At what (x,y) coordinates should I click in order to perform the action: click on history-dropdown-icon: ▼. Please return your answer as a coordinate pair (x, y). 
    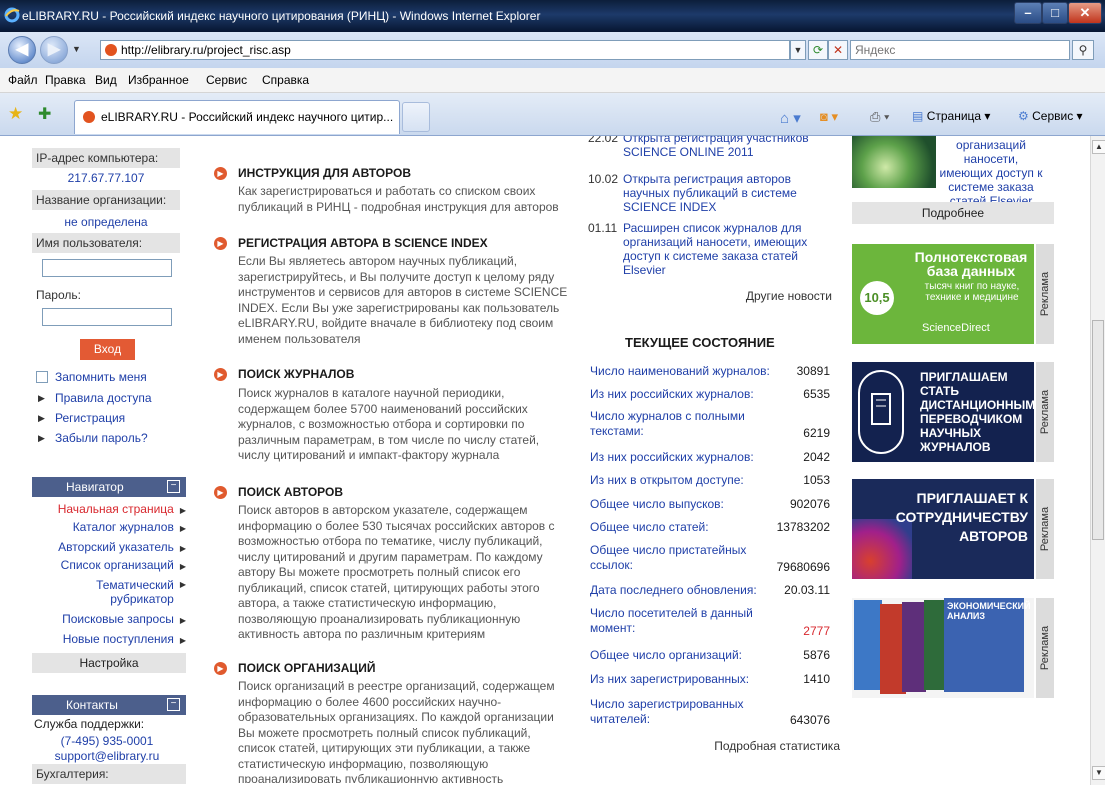
    Looking at the image, I should click on (76, 49).